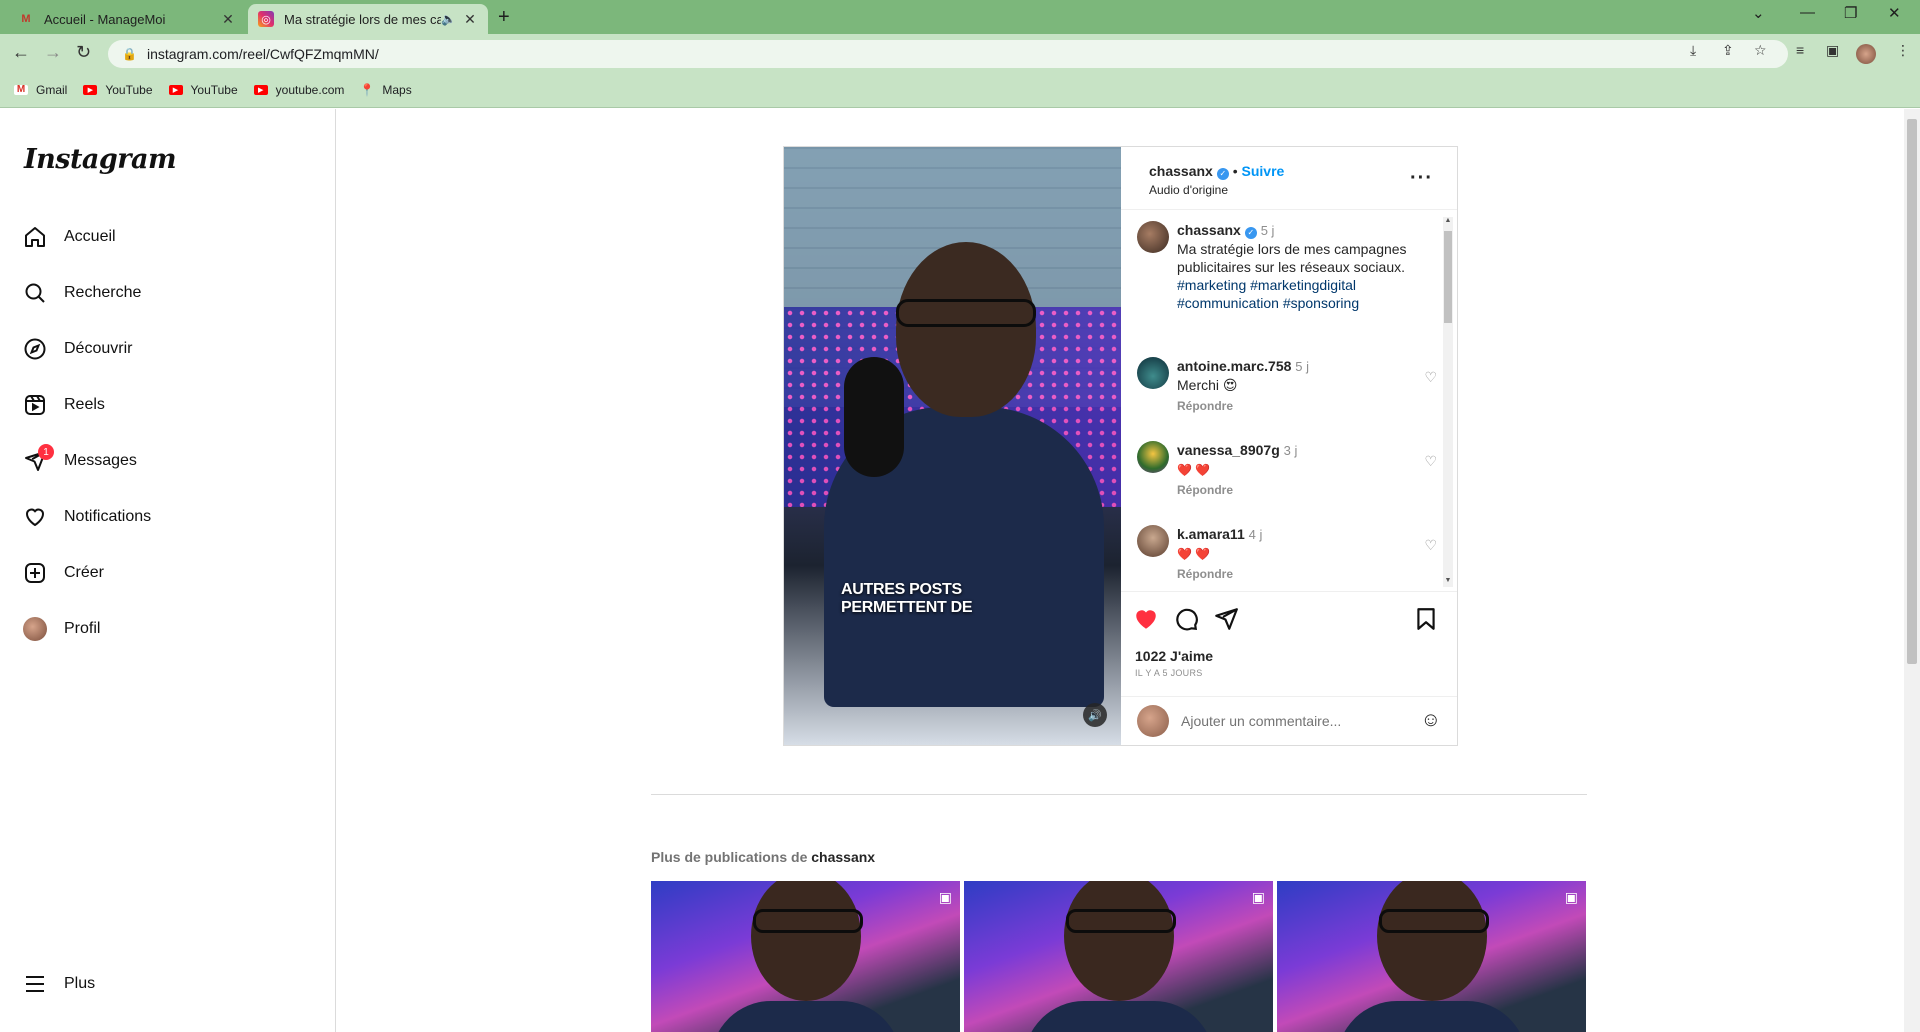  Describe the element at coordinates (843, 857) in the screenshot. I see `more-posts-username: chassanx` at that location.